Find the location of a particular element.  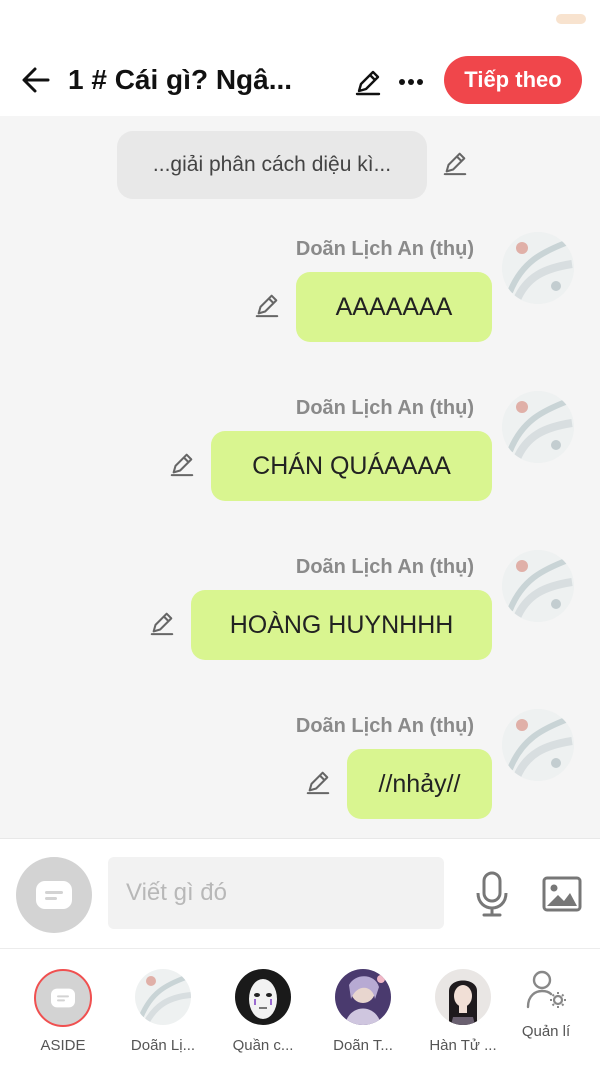

message-input is located at coordinates (276, 893).